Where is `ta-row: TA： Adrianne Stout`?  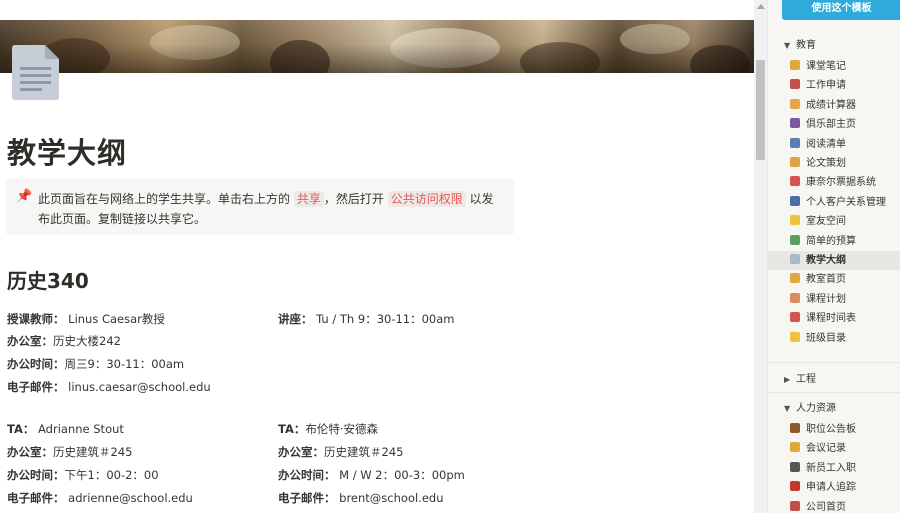 ta-row: TA： Adrianne Stout is located at coordinates (65, 429).